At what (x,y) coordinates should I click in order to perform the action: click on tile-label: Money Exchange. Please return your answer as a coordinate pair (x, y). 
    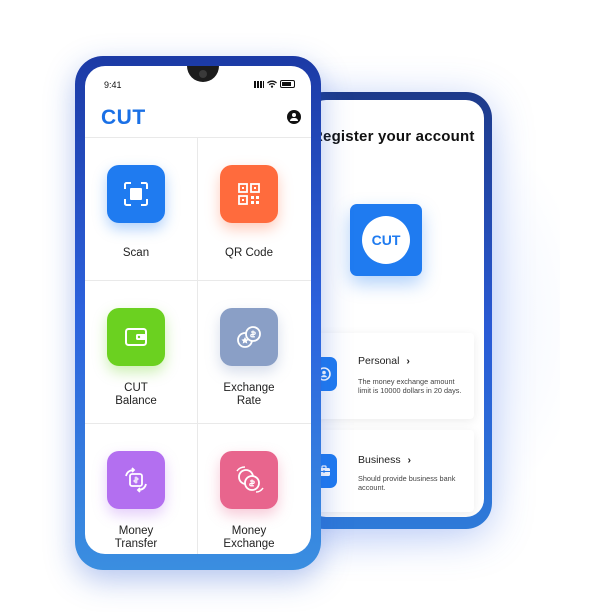
    Looking at the image, I should click on (249, 537).